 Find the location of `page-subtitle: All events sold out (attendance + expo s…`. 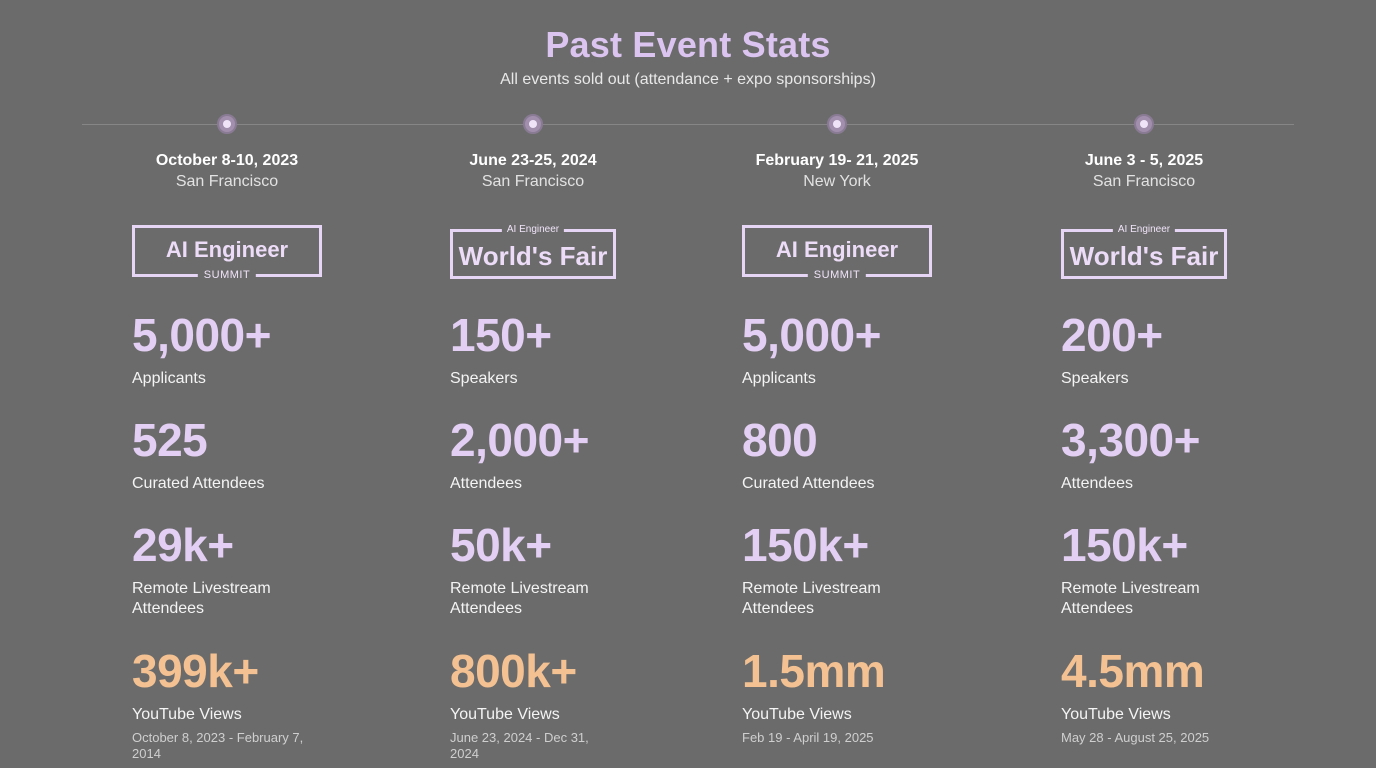

page-subtitle: All events sold out (attendance + expo s… is located at coordinates (688, 79).